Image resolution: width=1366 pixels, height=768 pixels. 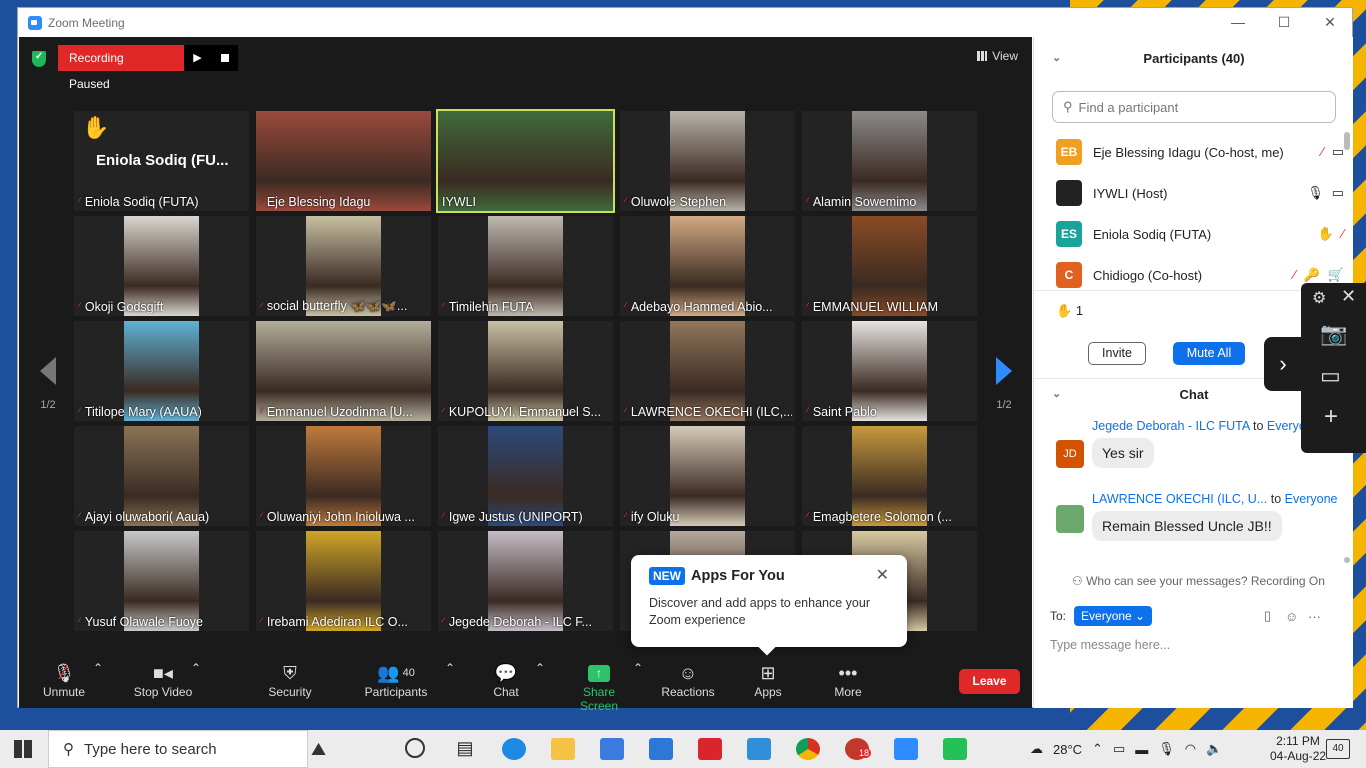 What do you see at coordinates (161, 371) in the screenshot?
I see `video-tile: ⁄ Titilope Mary (AAUA)` at bounding box center [161, 371].